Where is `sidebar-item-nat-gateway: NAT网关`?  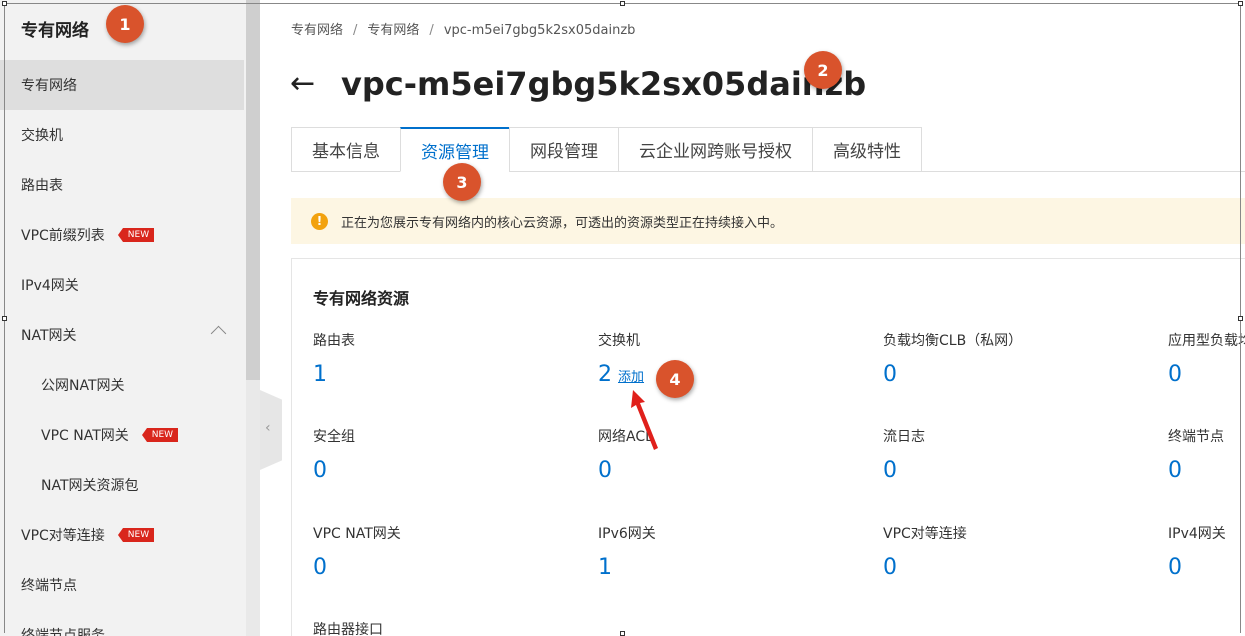 sidebar-item-nat-gateway: NAT网关 is located at coordinates (122, 335).